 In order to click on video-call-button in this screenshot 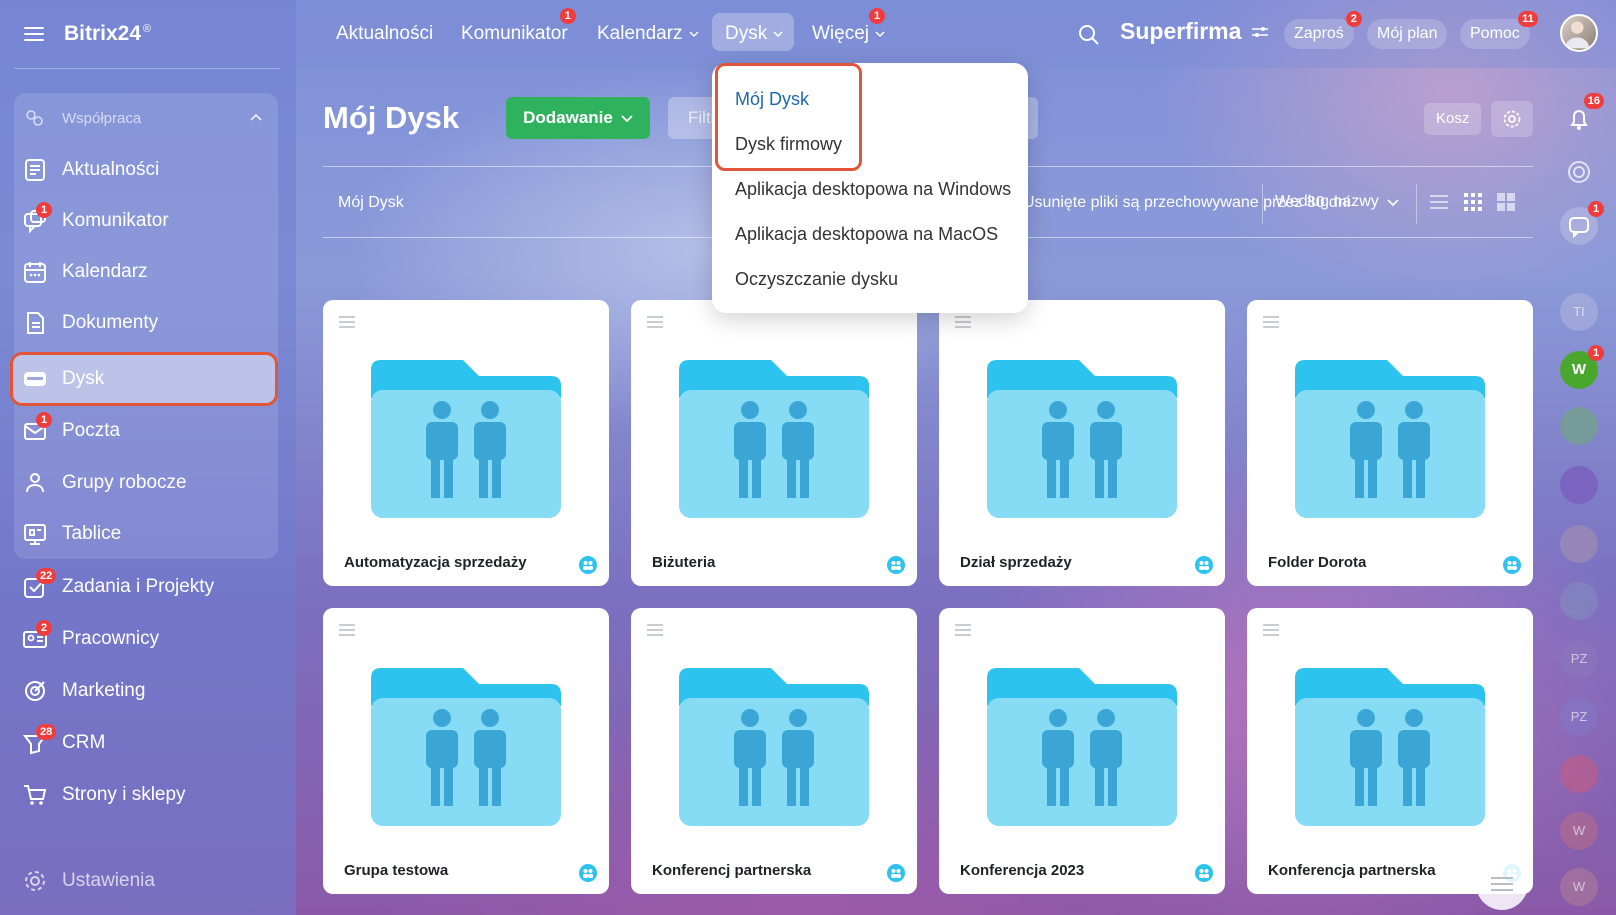, I will do `click(1579, 774)`.